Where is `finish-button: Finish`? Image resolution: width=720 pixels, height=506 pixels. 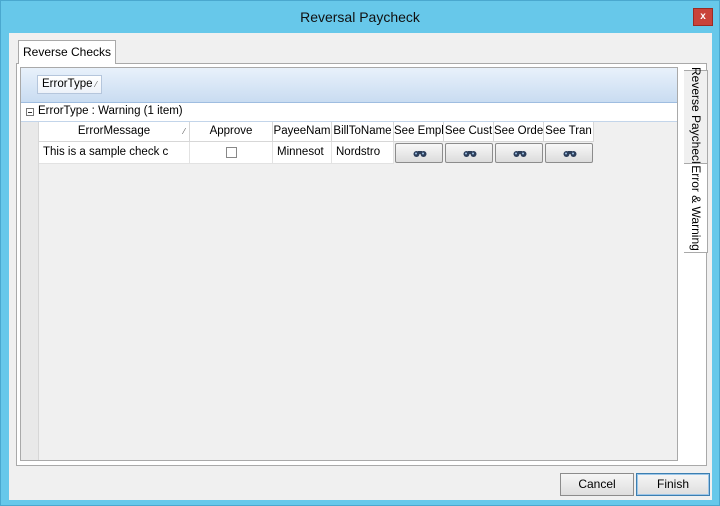
finish-button: Finish is located at coordinates (673, 484).